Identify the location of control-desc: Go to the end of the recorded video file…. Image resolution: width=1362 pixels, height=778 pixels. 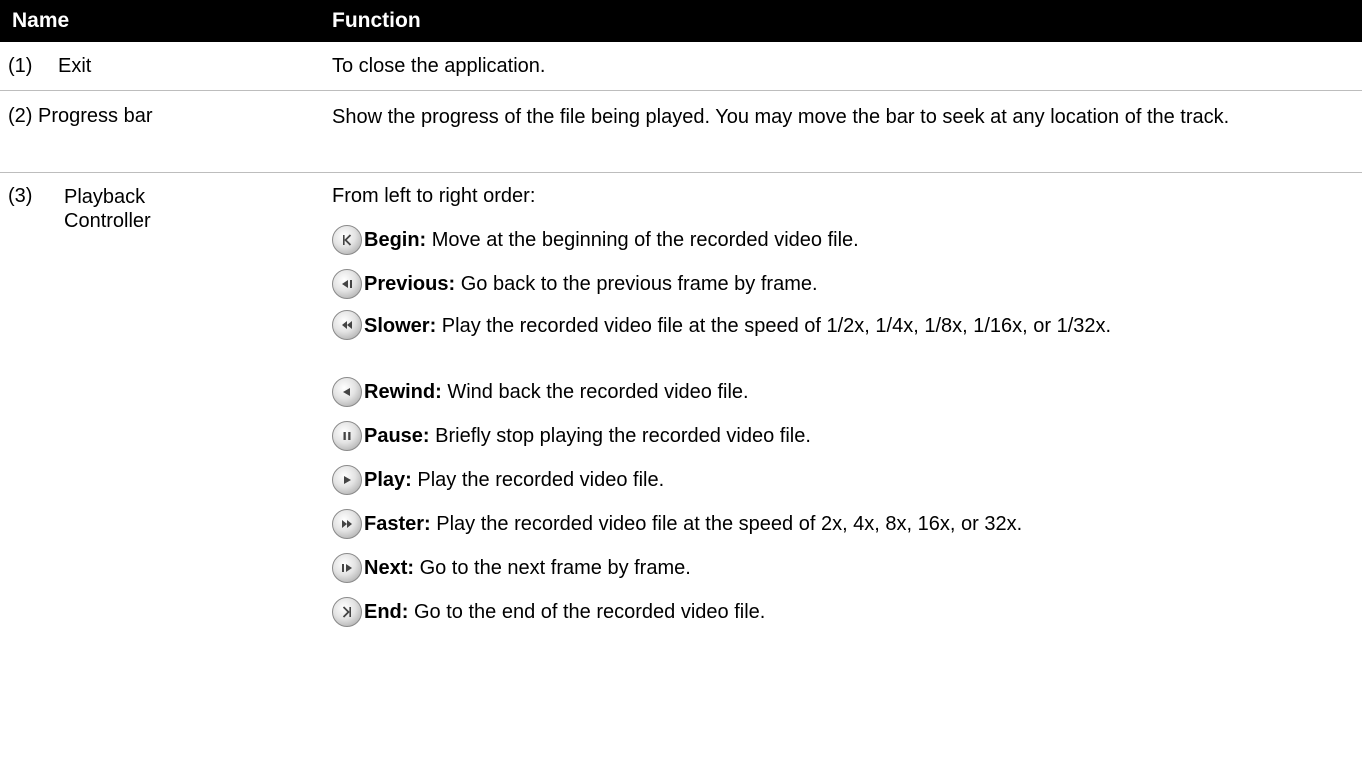
(587, 611).